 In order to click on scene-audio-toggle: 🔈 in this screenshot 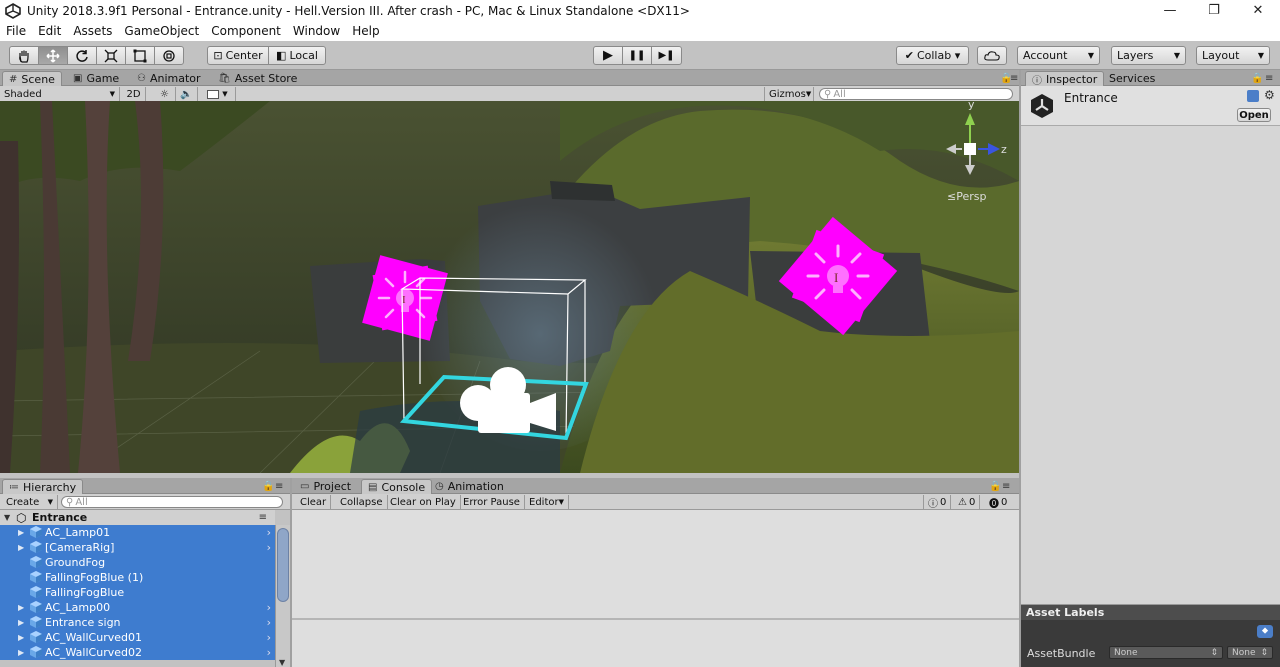, I will do `click(187, 94)`.